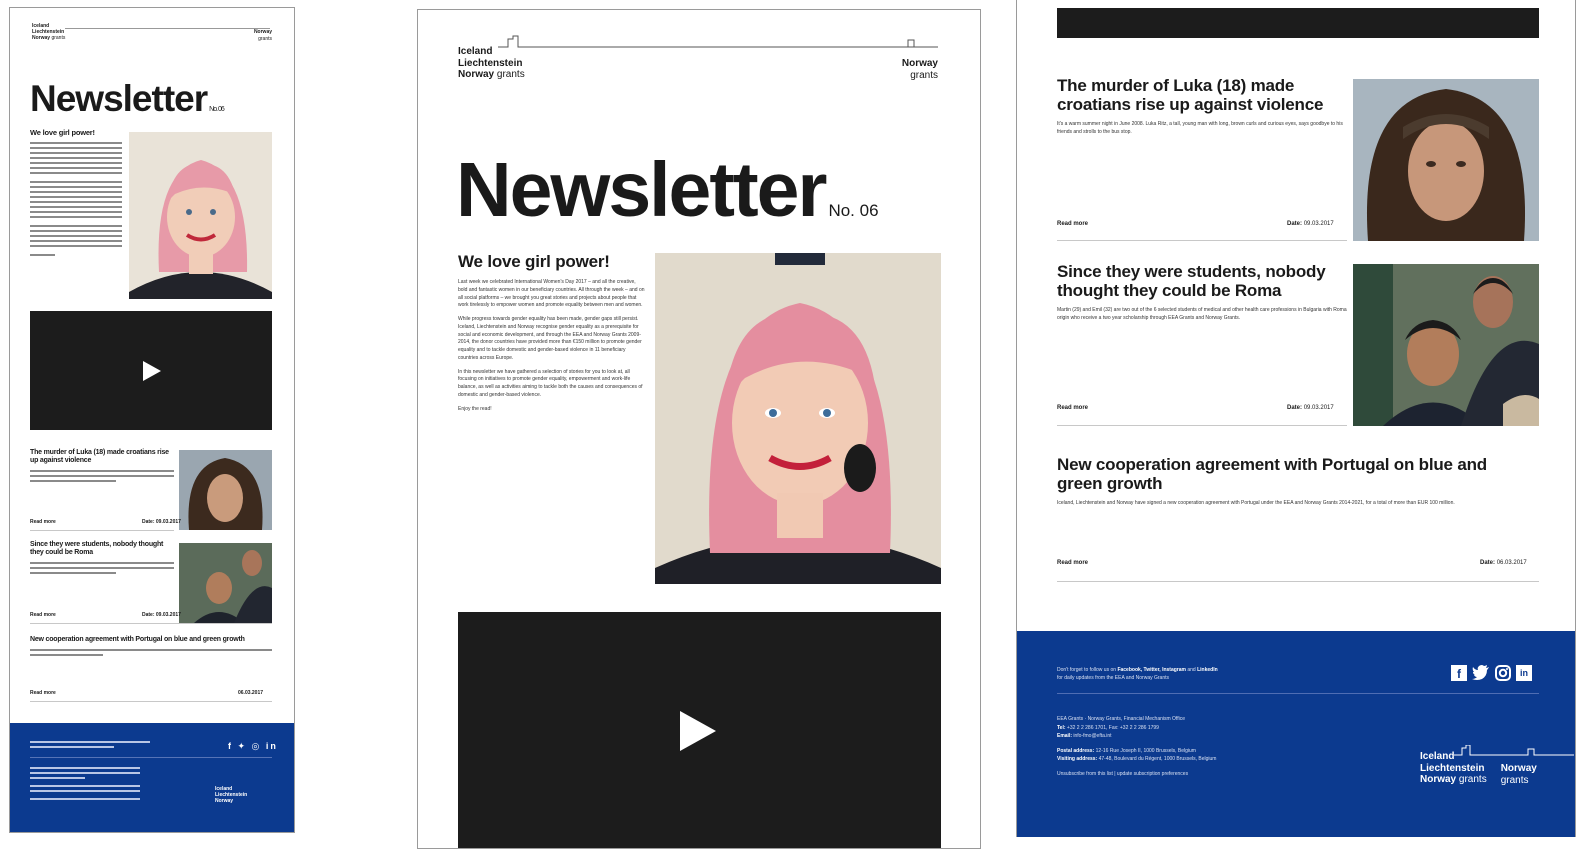  I want to click on footer-small: f ✦ ◎ in Iceland Liechtenstein Norway, so click(152, 777).